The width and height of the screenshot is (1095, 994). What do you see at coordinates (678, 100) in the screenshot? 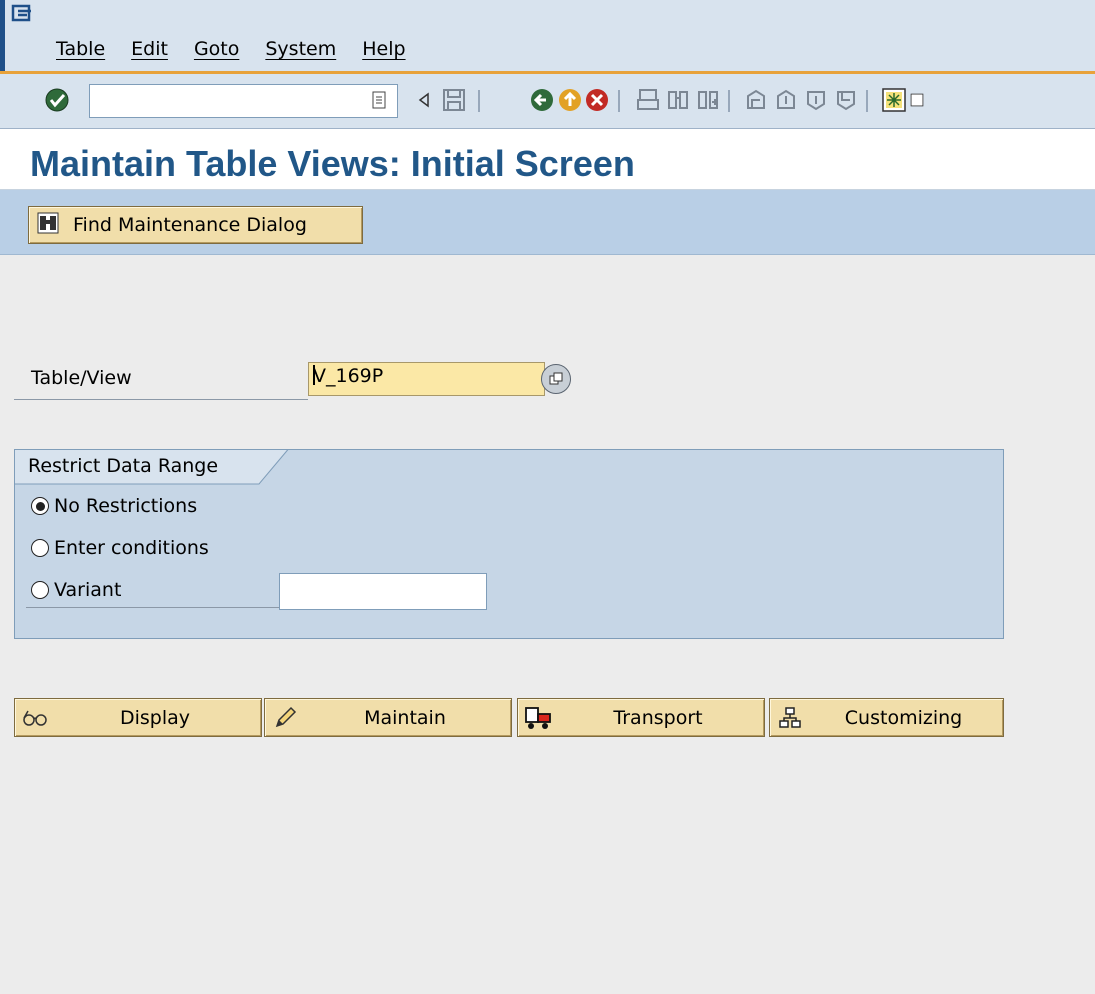
I see `find-icon` at bounding box center [678, 100].